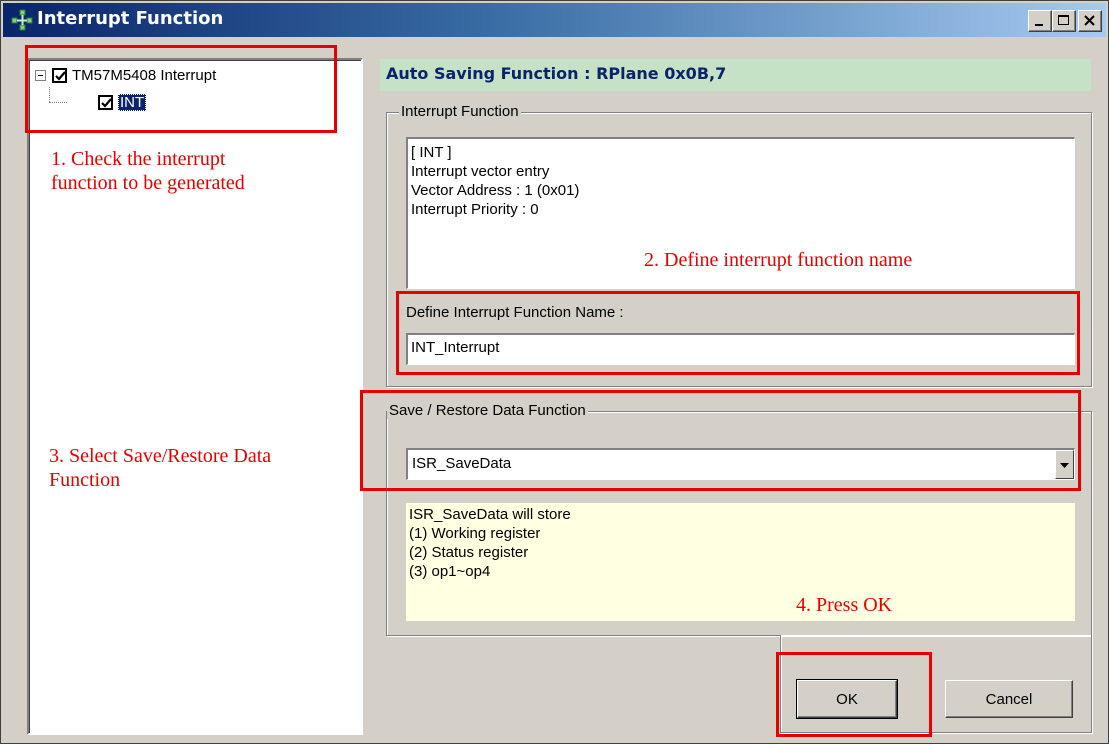 The width and height of the screenshot is (1109, 744). What do you see at coordinates (854, 694) in the screenshot?
I see `annotation-box-step4` at bounding box center [854, 694].